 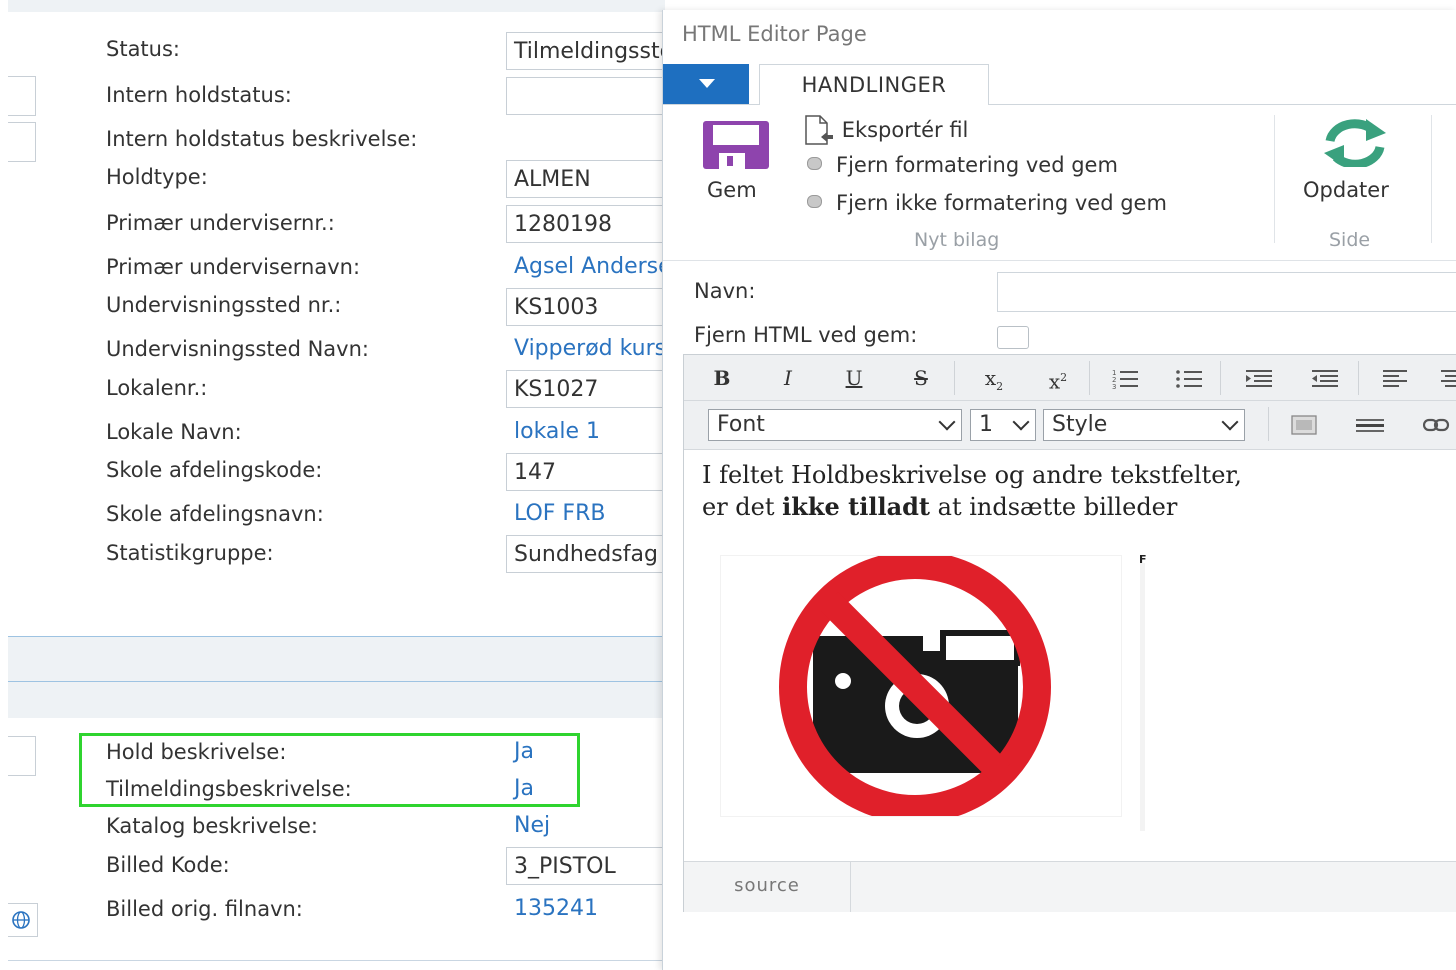 What do you see at coordinates (556, 908) in the screenshot?
I see `field-link-billed-orig-filnavn: 135241` at bounding box center [556, 908].